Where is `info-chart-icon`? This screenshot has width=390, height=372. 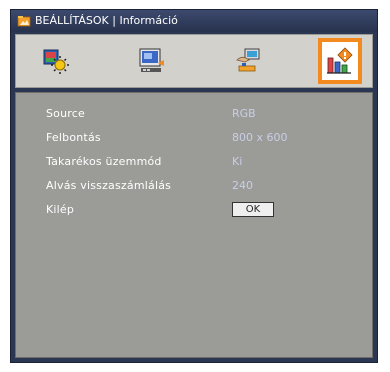
info-chart-icon is located at coordinates (340, 61).